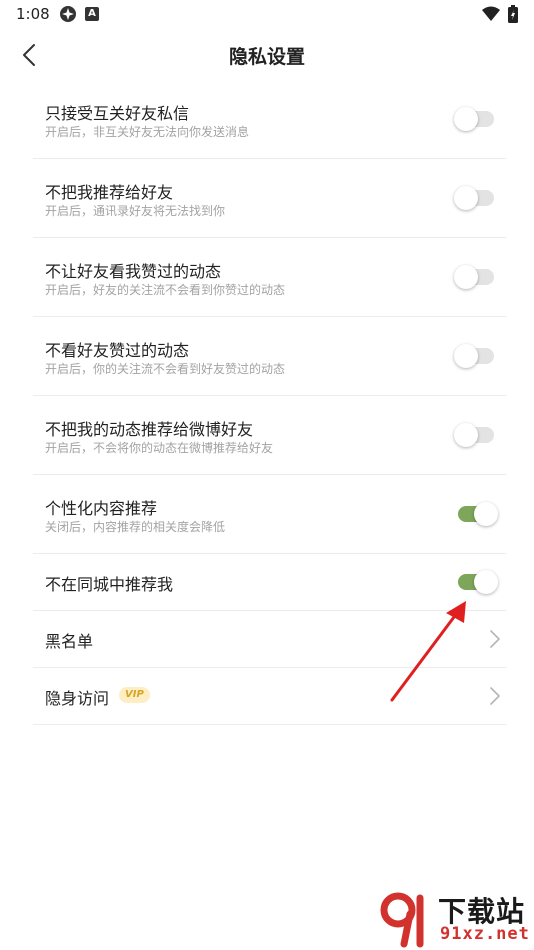  I want to click on app-notification-icon, so click(68, 14).